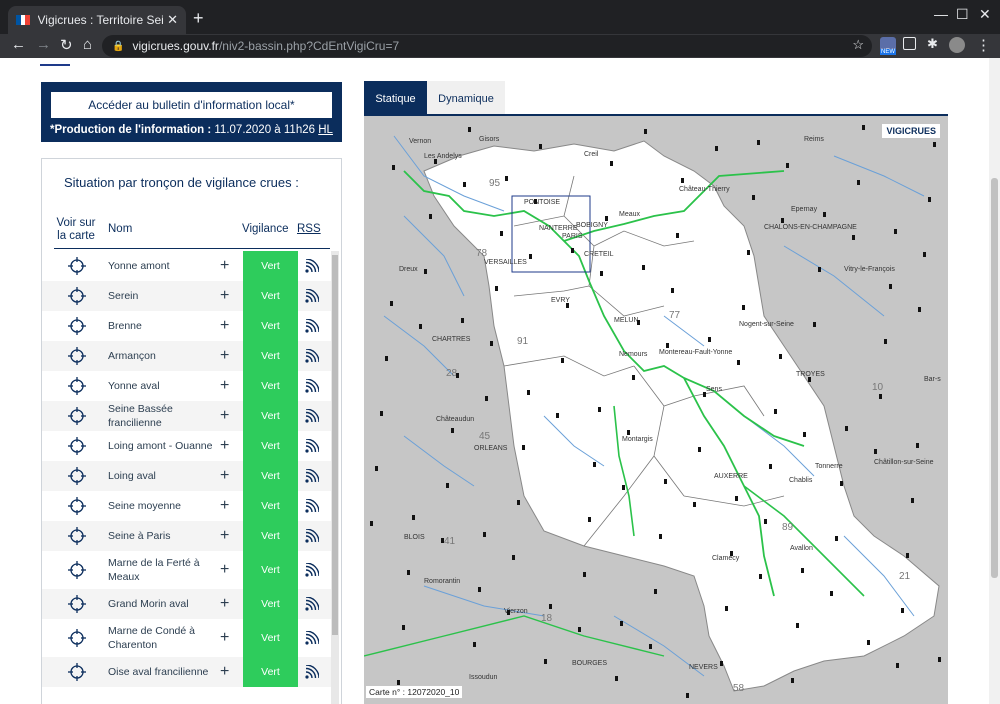  What do you see at coordinates (168, 570) in the screenshot?
I see `troncon-name: Marne de la Ferté à Meaux` at bounding box center [168, 570].